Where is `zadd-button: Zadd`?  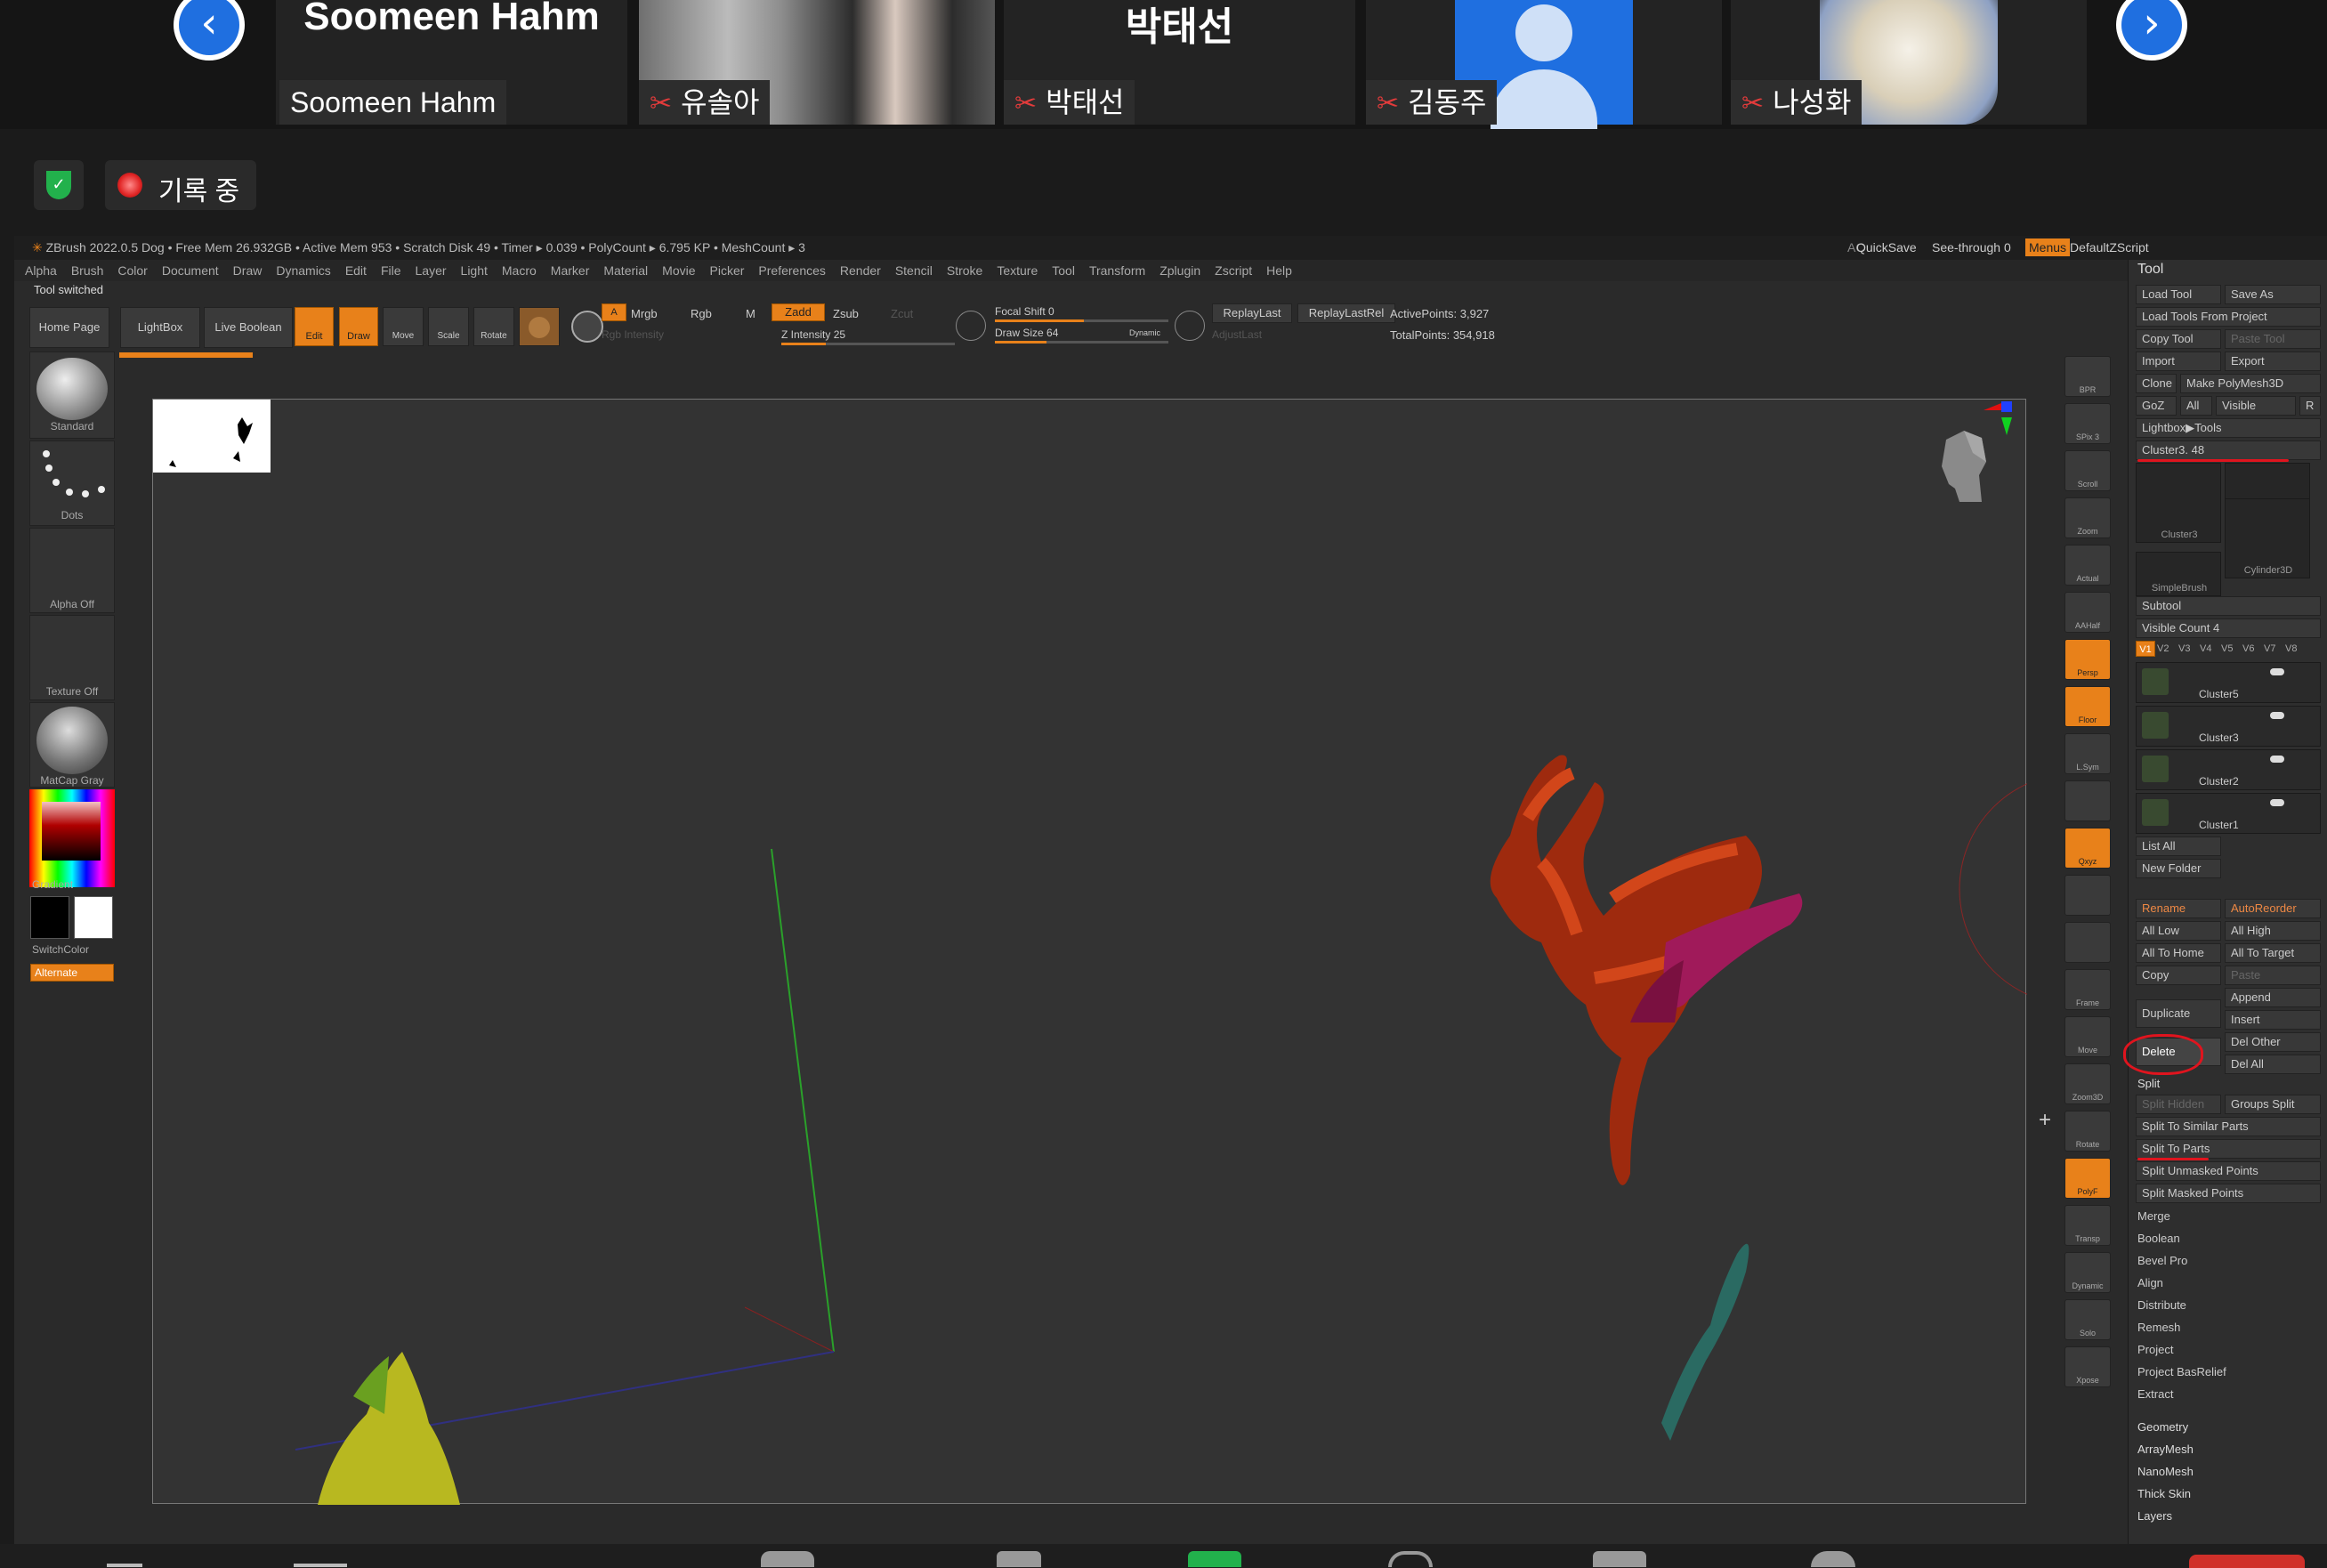 zadd-button: Zadd is located at coordinates (799, 312).